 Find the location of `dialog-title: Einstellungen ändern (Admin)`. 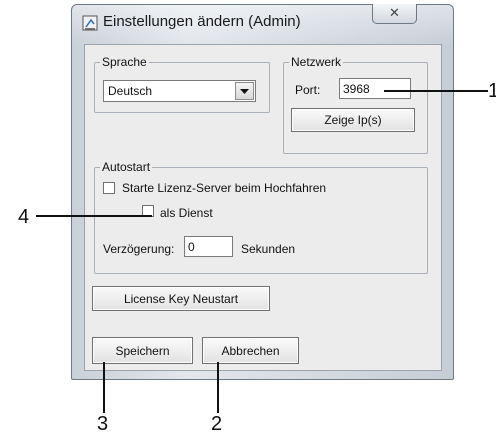

dialog-title: Einstellungen ändern (Admin) is located at coordinates (202, 21).